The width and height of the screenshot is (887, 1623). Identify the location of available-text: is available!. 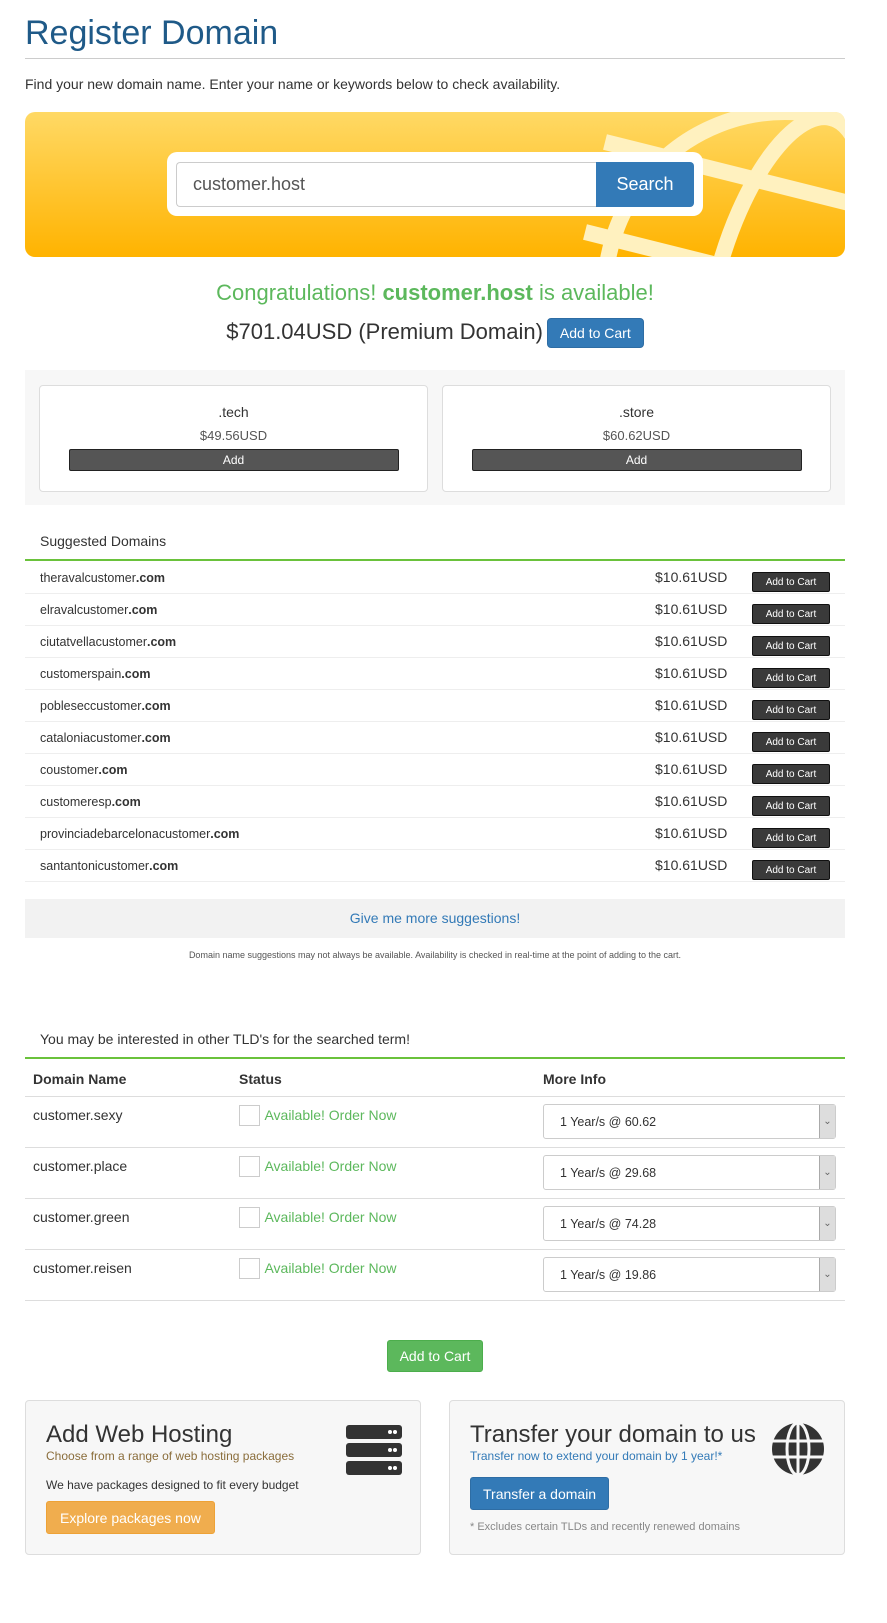
(596, 292).